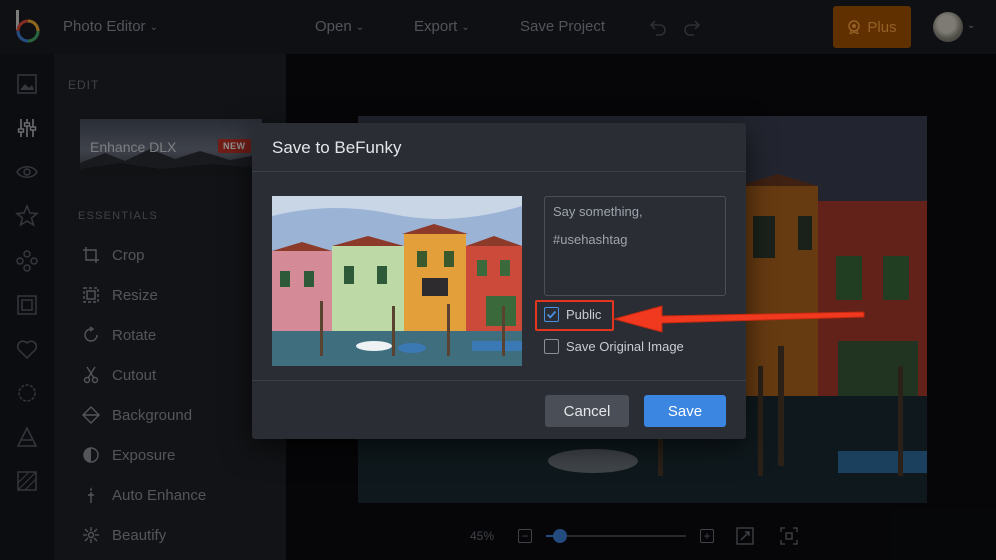  What do you see at coordinates (587, 411) in the screenshot?
I see `cancel-button: Cancel` at bounding box center [587, 411].